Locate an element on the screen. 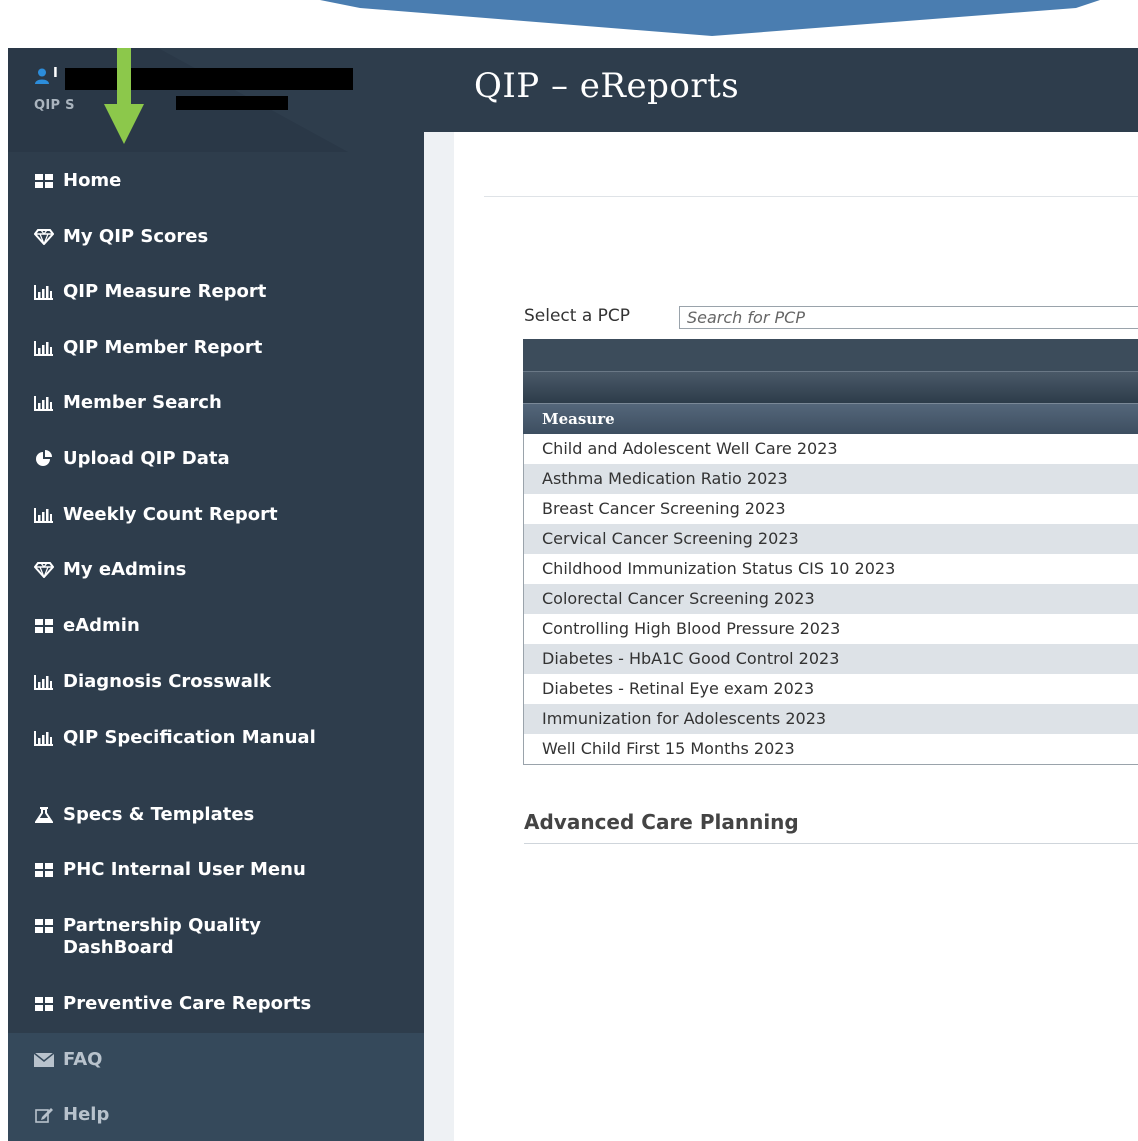 This screenshot has width=1138, height=1141. table-row: Cervical Cancer Screening 2023 is located at coordinates (830, 539).